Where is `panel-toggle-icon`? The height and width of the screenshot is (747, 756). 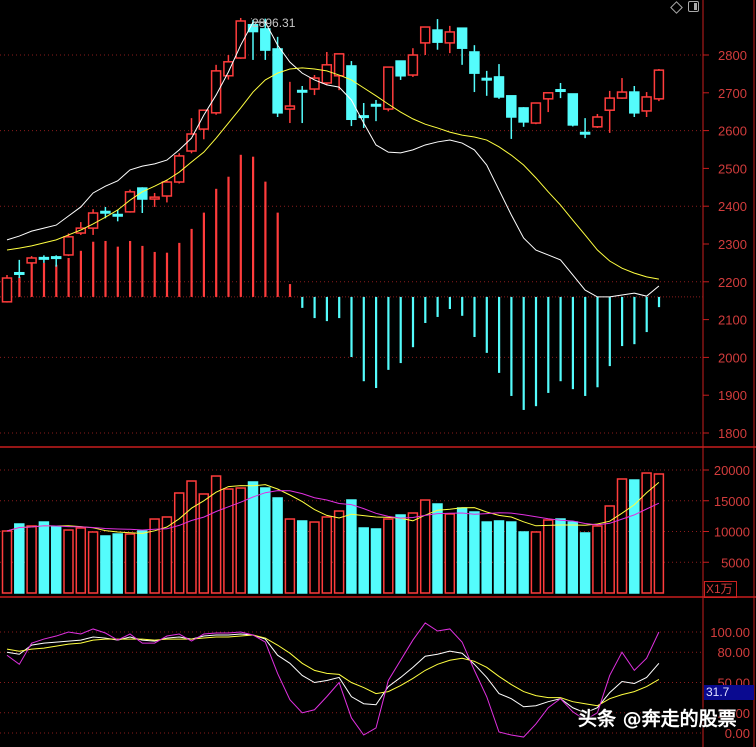
panel-toggle-icon is located at coordinates (693, 6).